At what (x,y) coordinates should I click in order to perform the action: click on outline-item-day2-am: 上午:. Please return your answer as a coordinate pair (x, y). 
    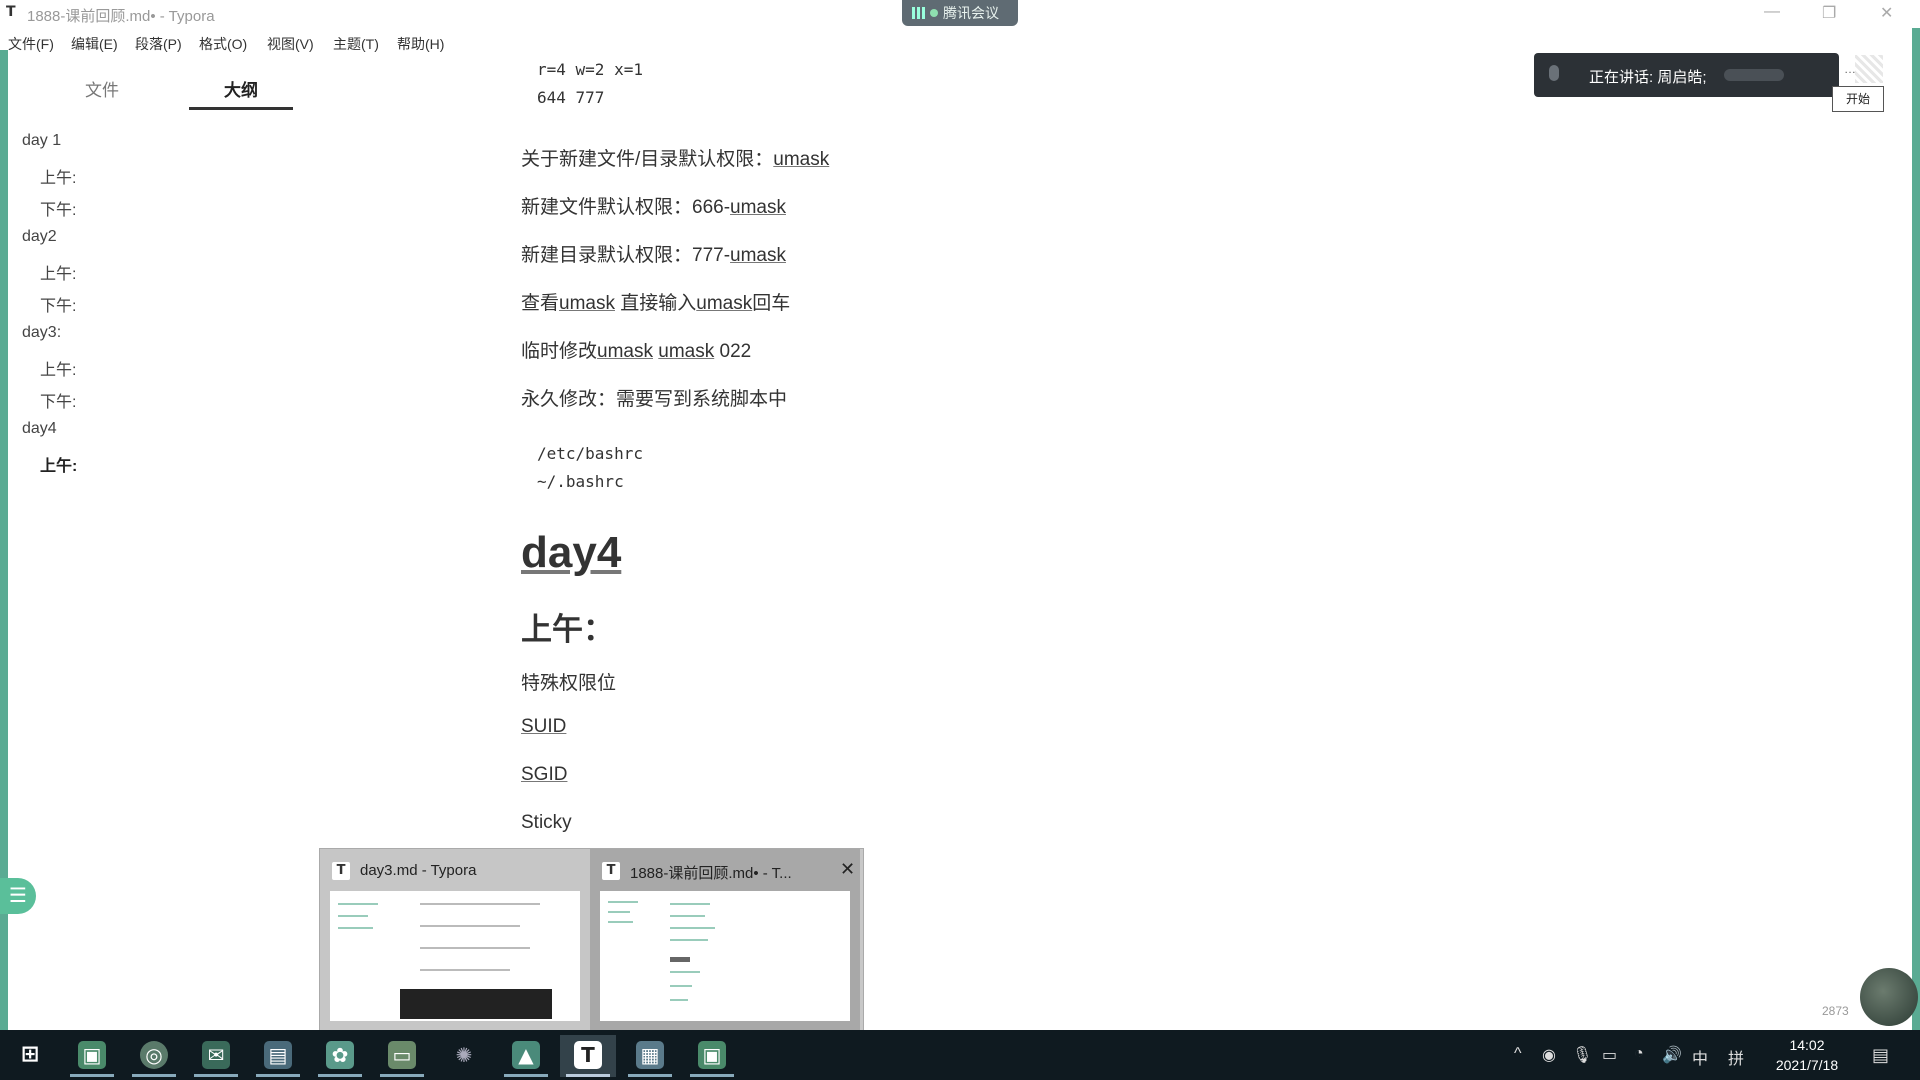
    Looking at the image, I should click on (58, 272).